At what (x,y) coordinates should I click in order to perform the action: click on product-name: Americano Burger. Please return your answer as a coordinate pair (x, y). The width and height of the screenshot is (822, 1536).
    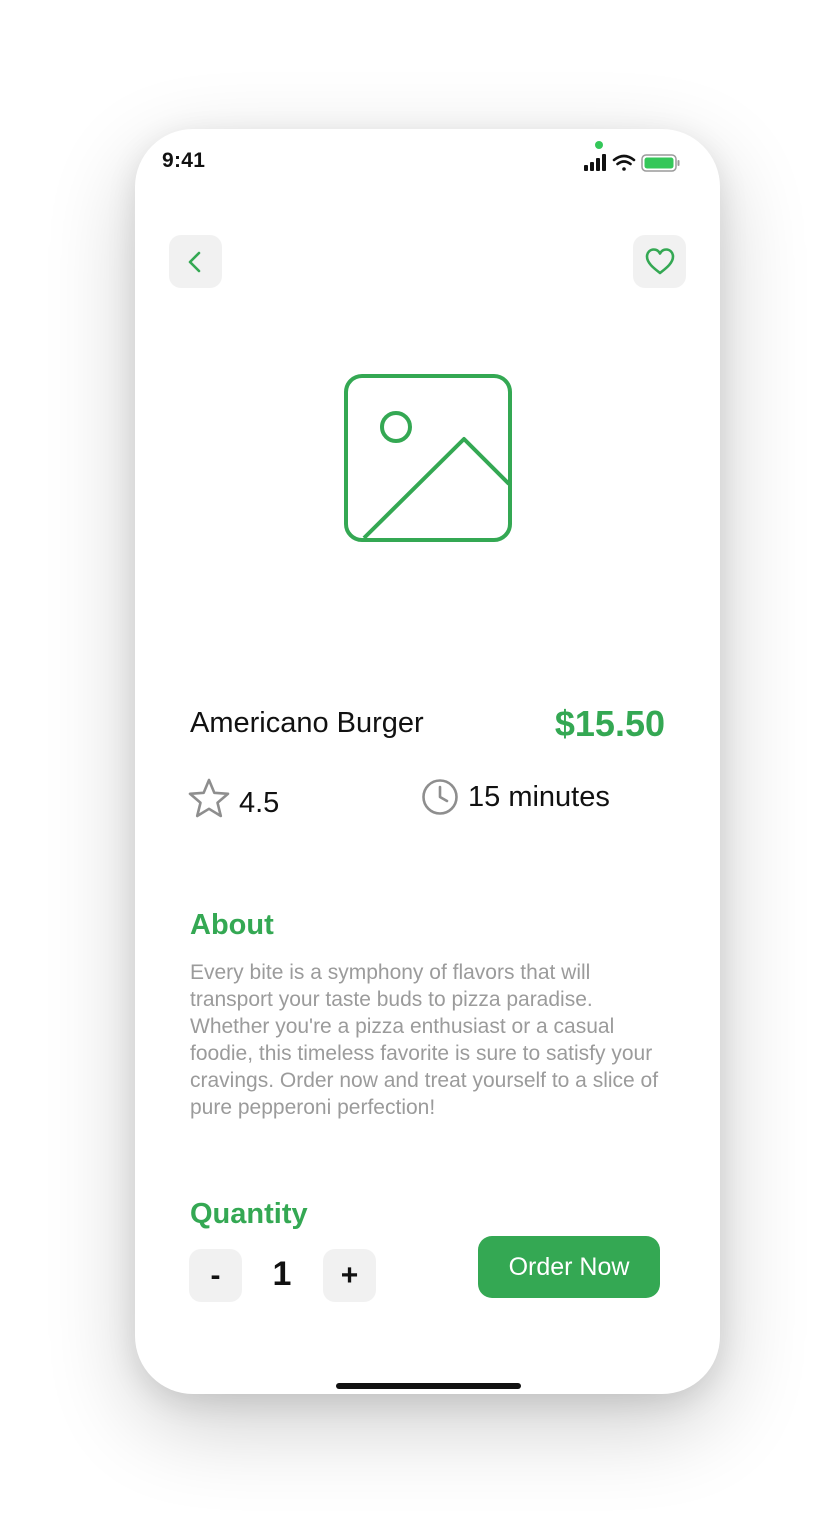
    Looking at the image, I should click on (307, 723).